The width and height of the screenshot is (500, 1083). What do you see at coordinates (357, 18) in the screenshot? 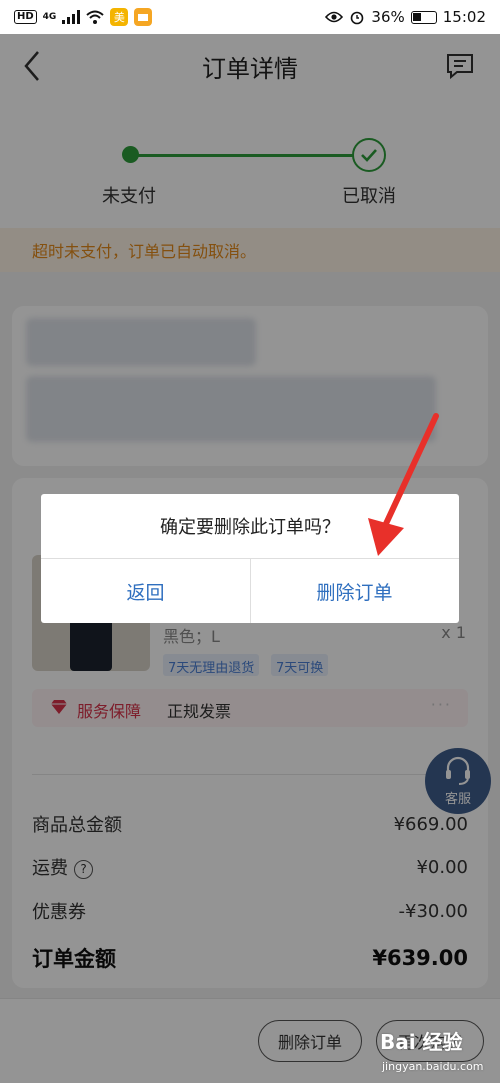
I see `alarm-icon` at bounding box center [357, 18].